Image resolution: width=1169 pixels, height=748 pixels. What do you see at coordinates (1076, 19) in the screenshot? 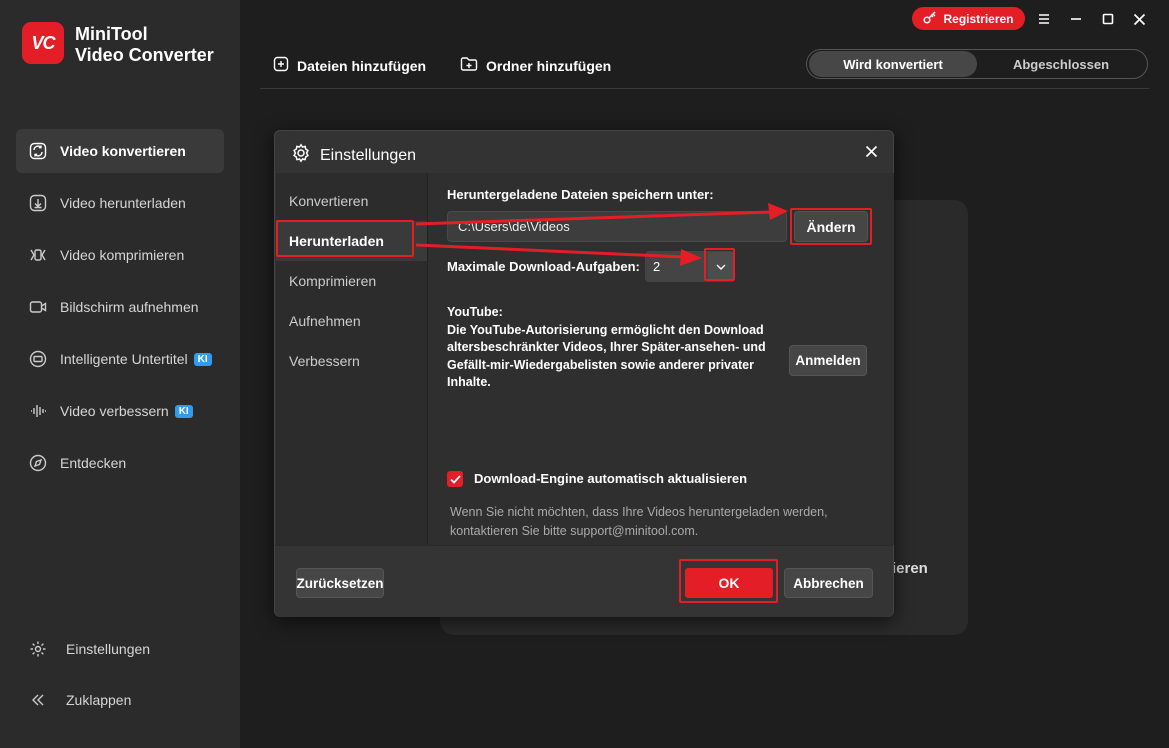
I see `minimize-icon` at bounding box center [1076, 19].